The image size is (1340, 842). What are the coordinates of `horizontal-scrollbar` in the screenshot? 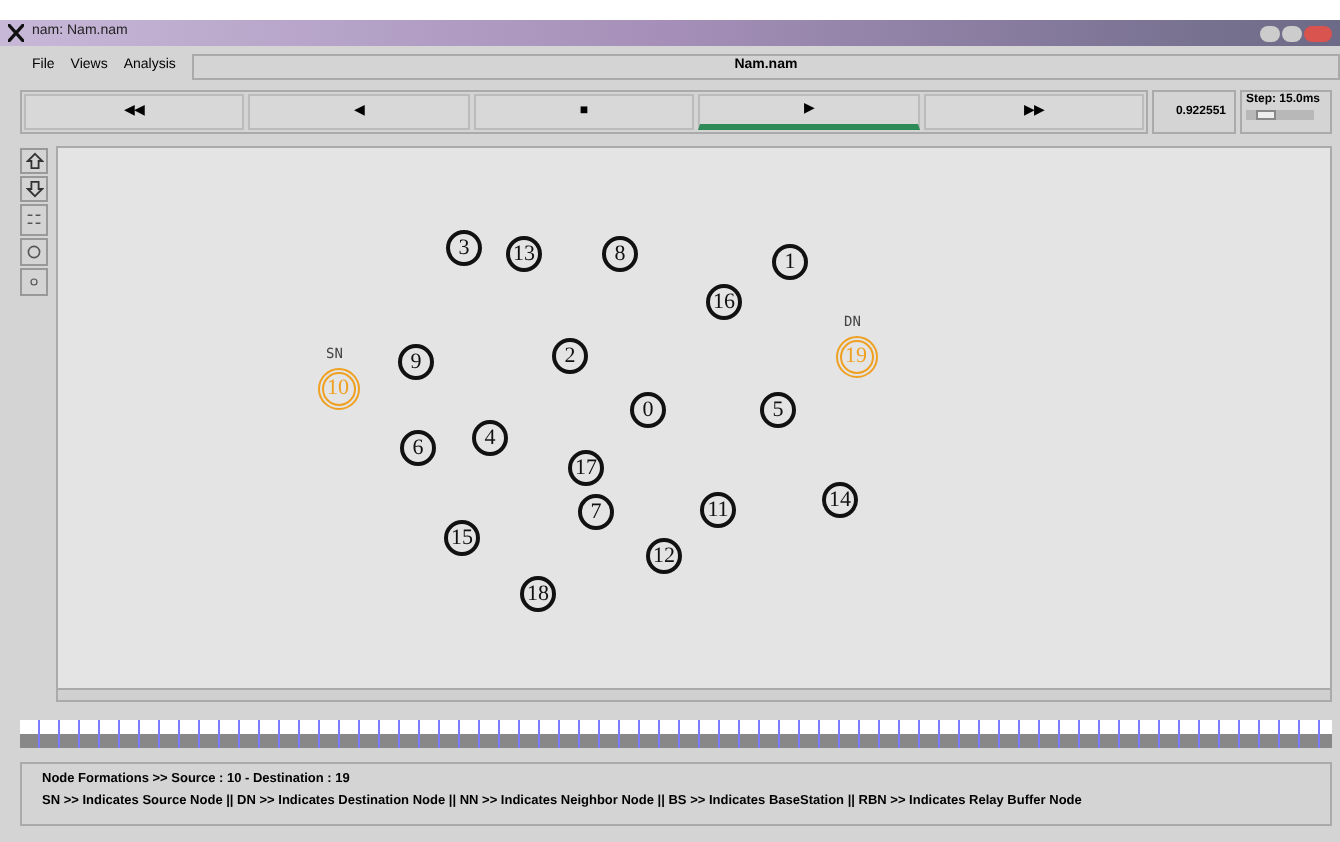 It's located at (694, 694).